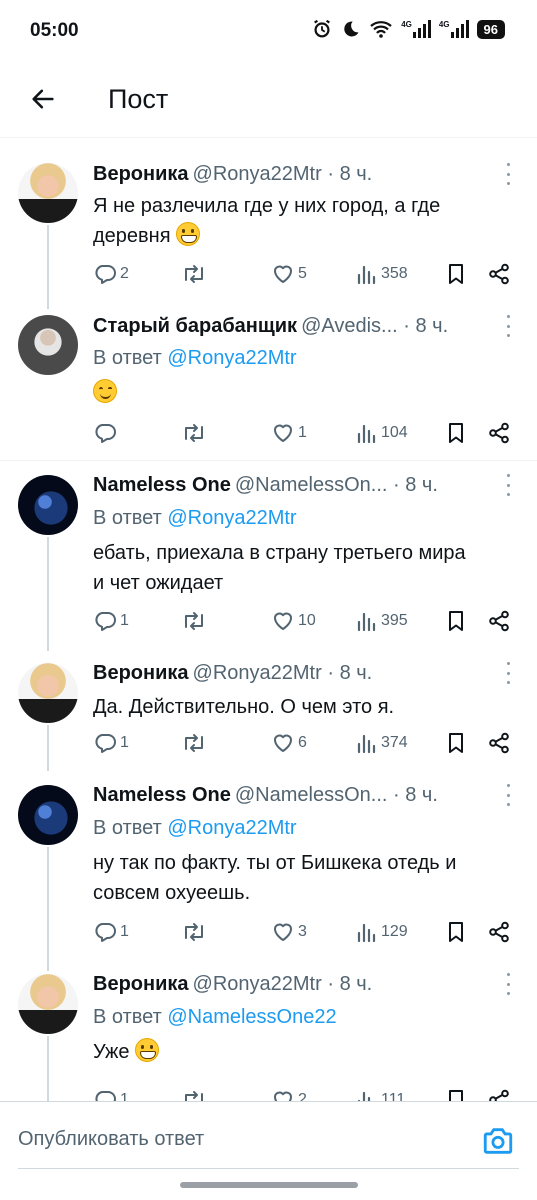 Image resolution: width=537 pixels, height=1200 pixels. Describe the element at coordinates (188, 234) in the screenshot. I see `grin-emoji-icon` at that location.